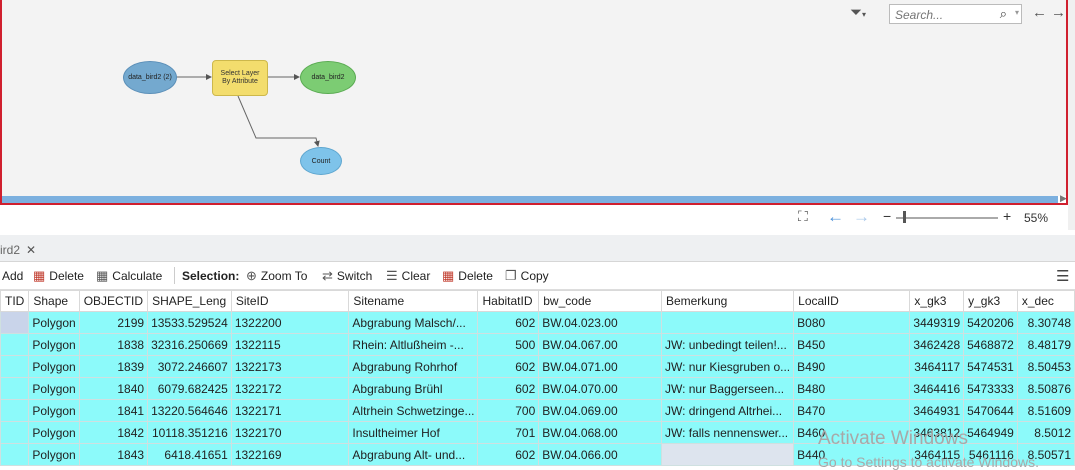 The image size is (1075, 470). I want to click on search-dropdown-icon: ▾, so click(1017, 12).